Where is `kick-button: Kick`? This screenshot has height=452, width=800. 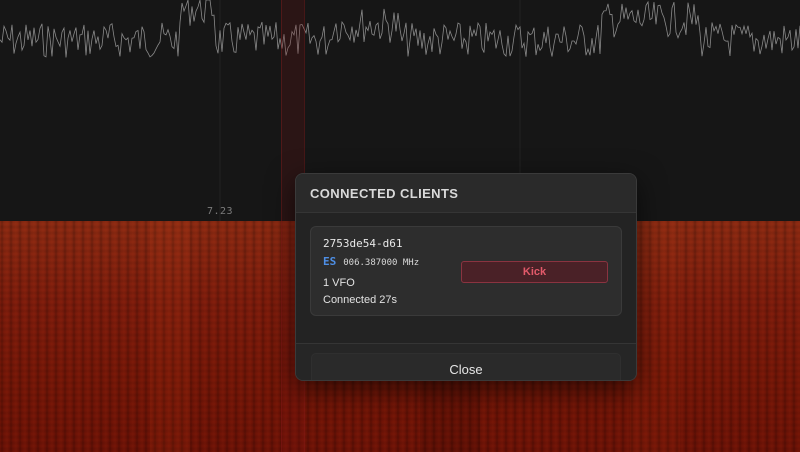
kick-button: Kick is located at coordinates (534, 272).